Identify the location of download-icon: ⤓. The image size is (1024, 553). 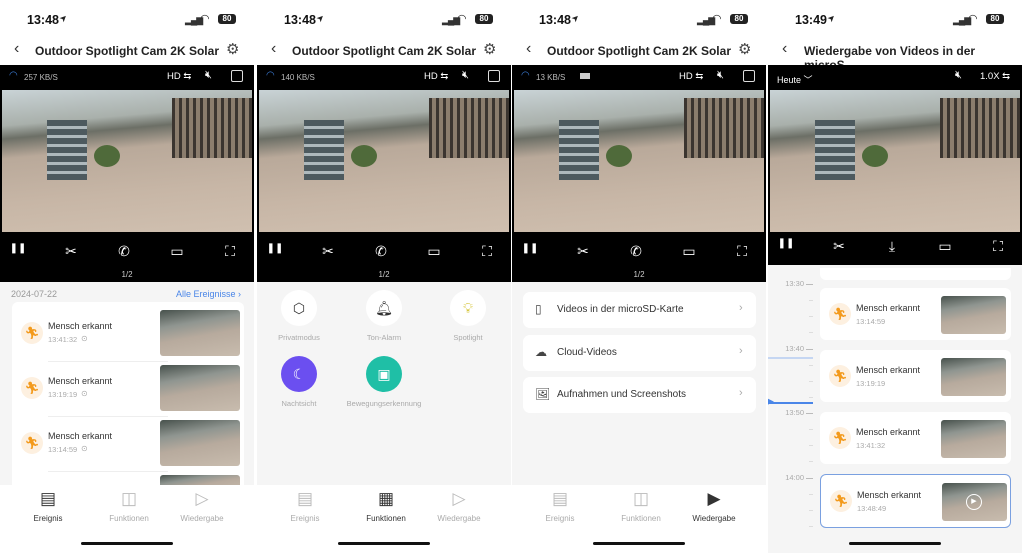
(892, 246).